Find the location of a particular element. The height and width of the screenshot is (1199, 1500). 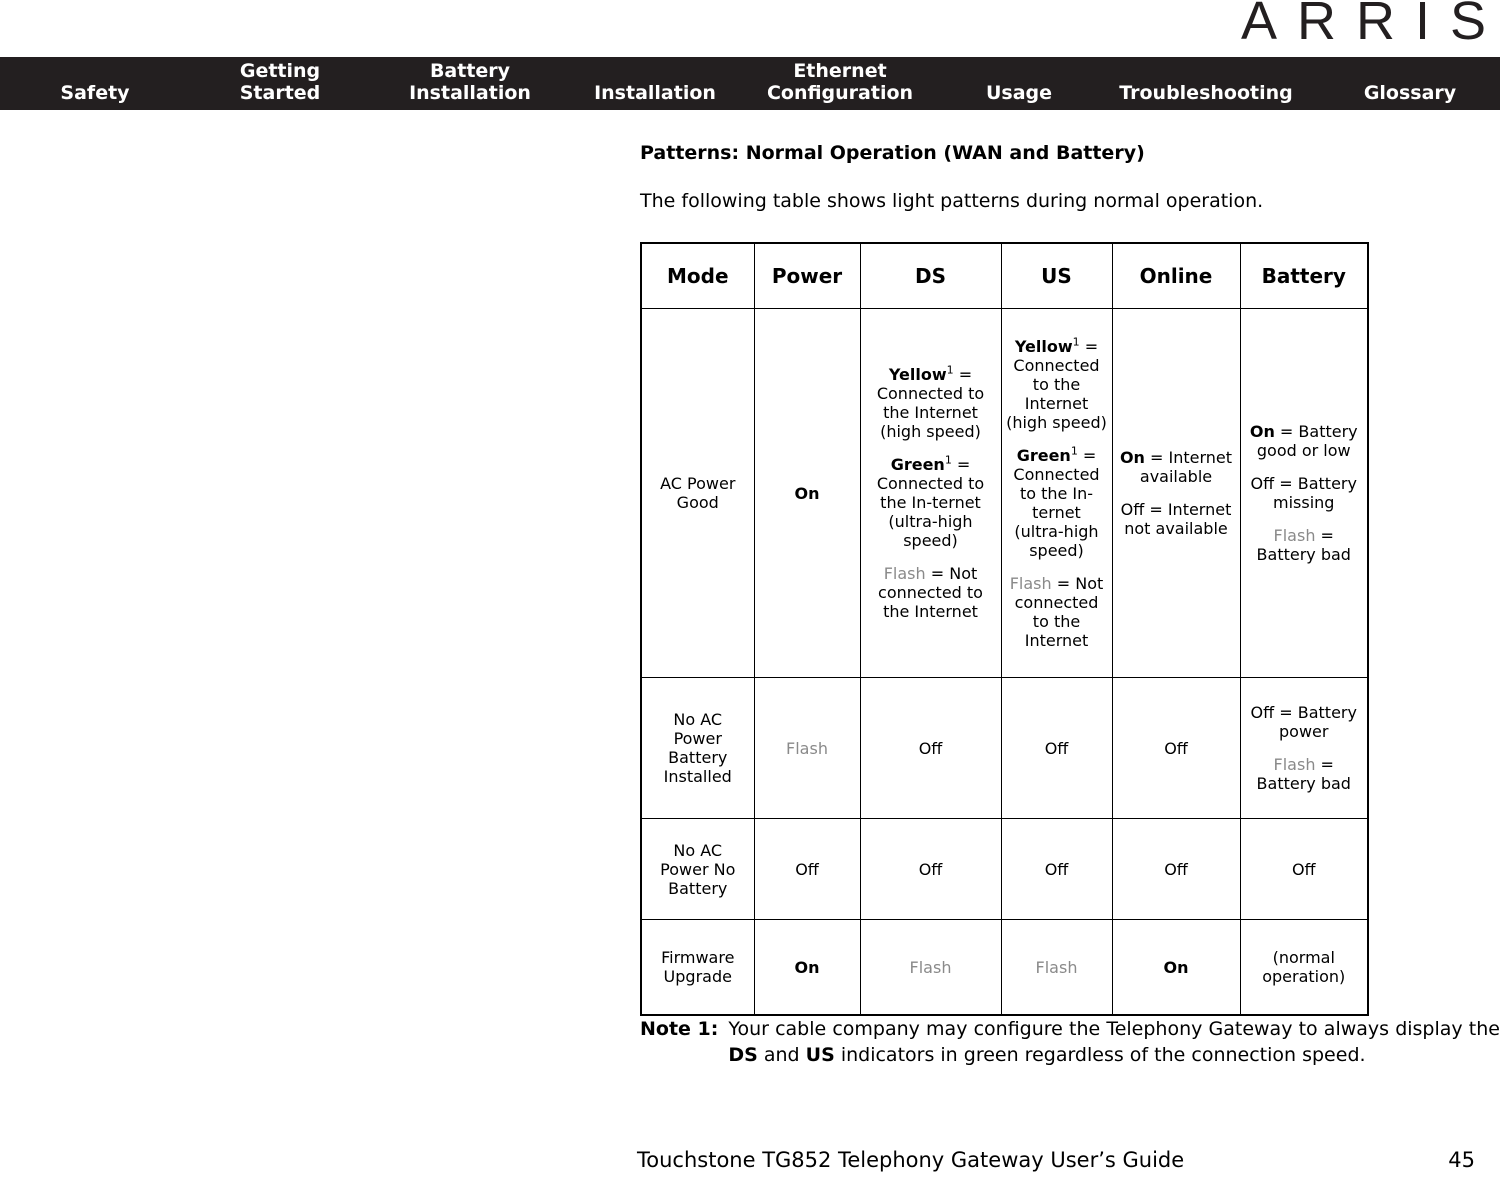

nav-item-ethernet-configuration: Ethernet Configuration is located at coordinates (840, 82).